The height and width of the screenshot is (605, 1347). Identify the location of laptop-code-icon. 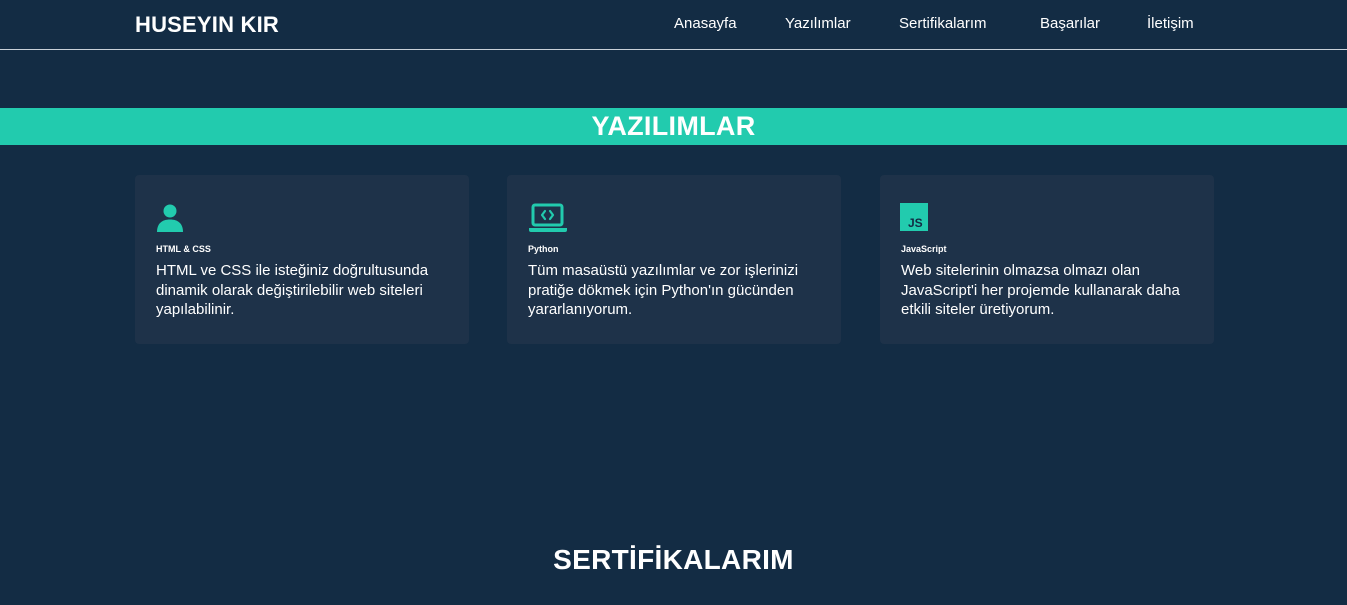
(548, 217).